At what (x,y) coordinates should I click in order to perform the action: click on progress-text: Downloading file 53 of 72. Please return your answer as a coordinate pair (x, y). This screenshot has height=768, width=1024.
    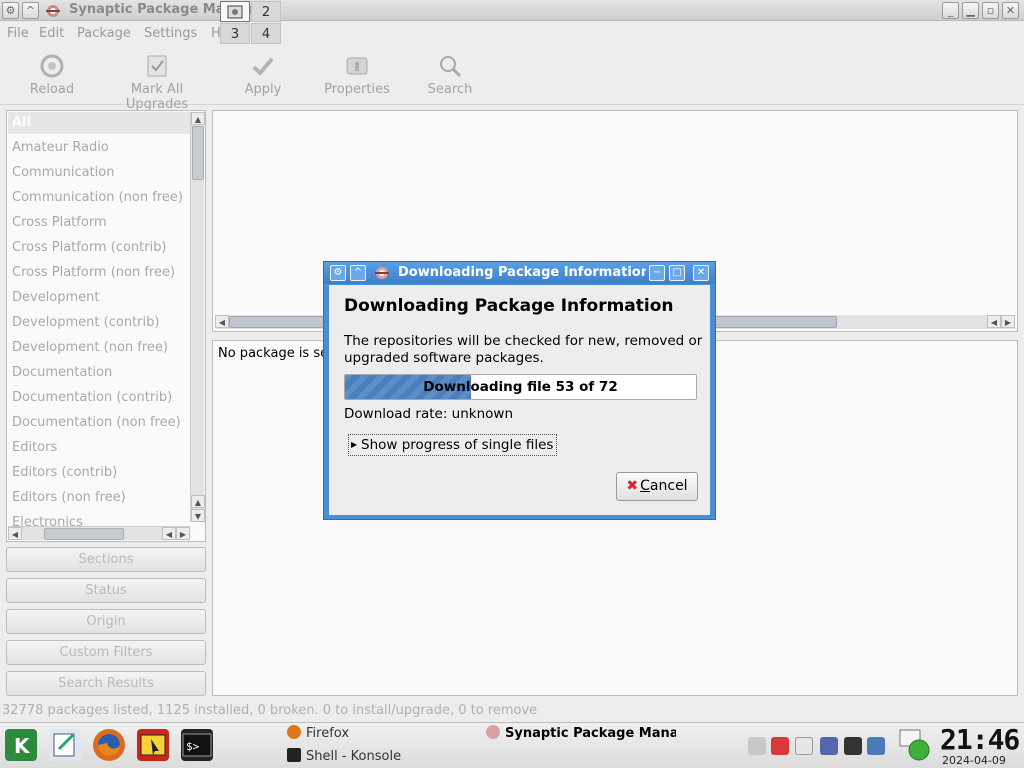
    Looking at the image, I should click on (520, 387).